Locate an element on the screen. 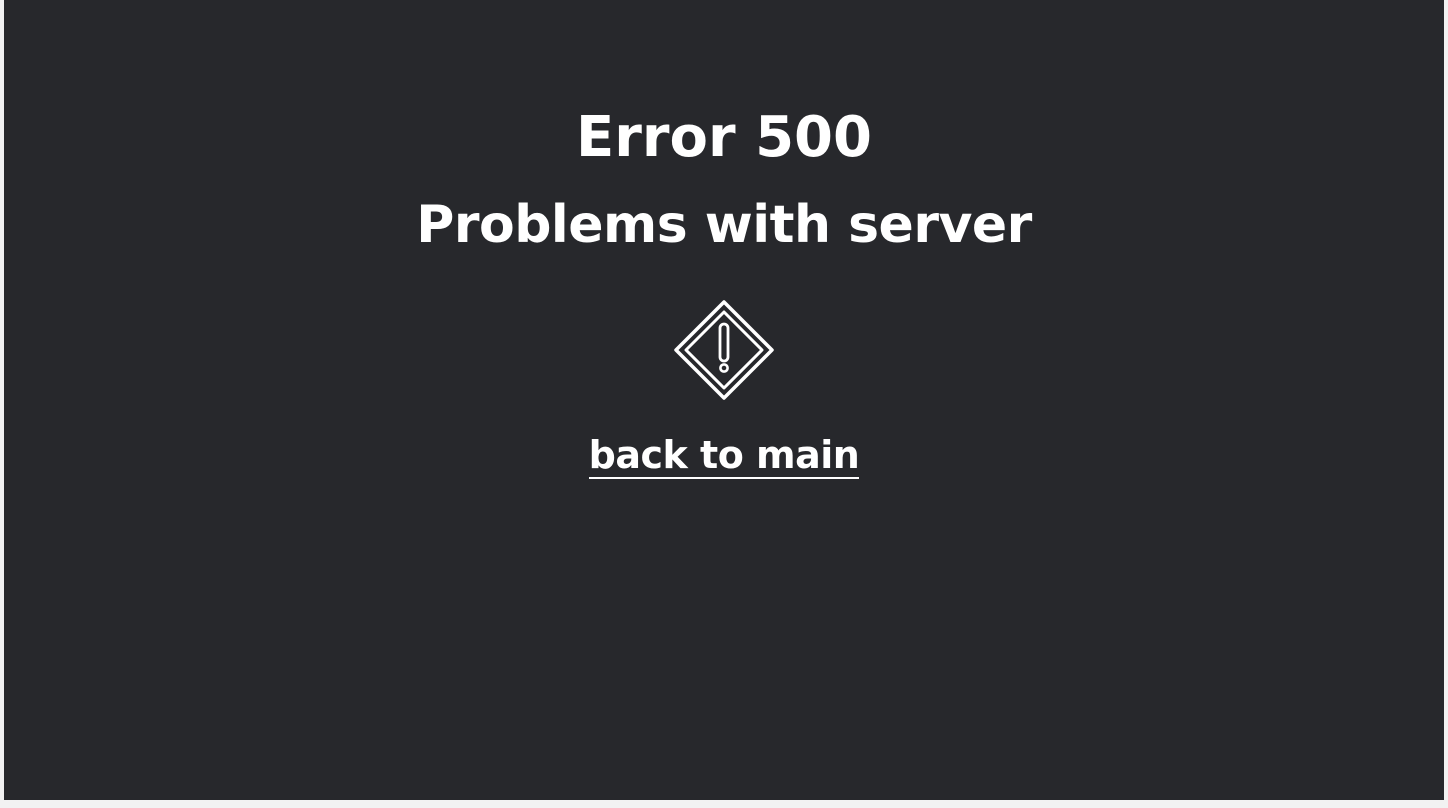 This screenshot has height=808, width=1448. back-link-container: back to main is located at coordinates (724, 455).